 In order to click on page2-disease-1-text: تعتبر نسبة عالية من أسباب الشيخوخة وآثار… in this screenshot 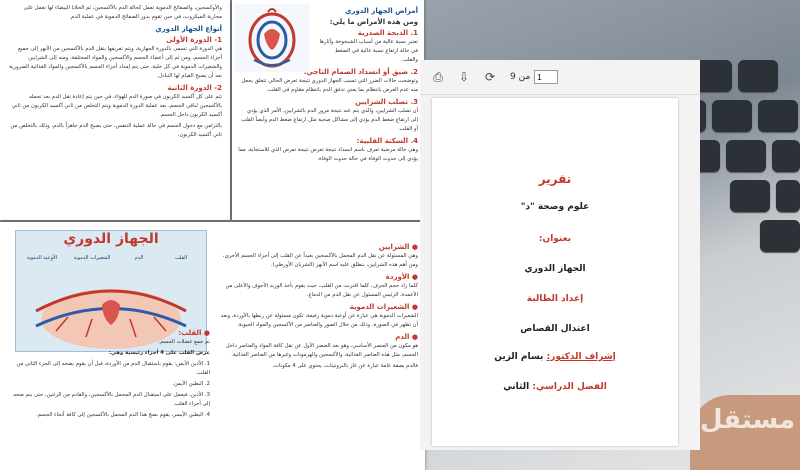, I will do `click(368, 51)`.